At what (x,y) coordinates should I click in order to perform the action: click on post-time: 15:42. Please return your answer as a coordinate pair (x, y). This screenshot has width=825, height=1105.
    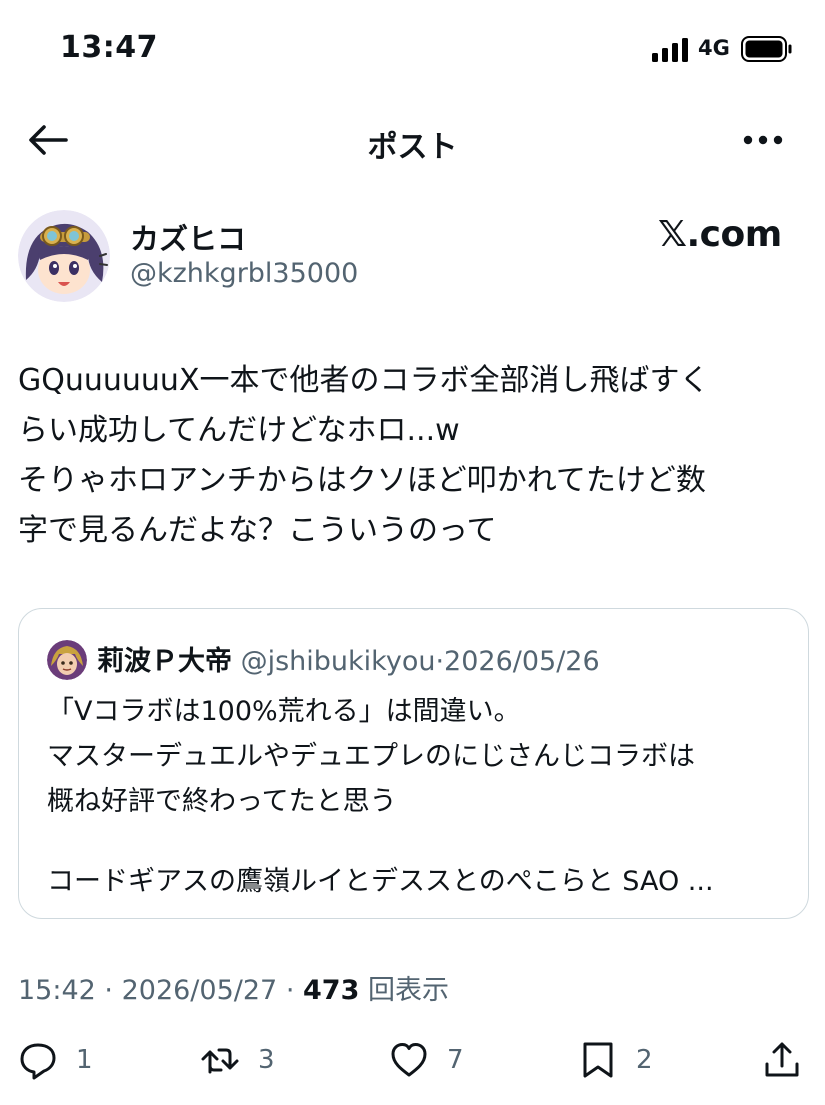
    Looking at the image, I should click on (57, 990).